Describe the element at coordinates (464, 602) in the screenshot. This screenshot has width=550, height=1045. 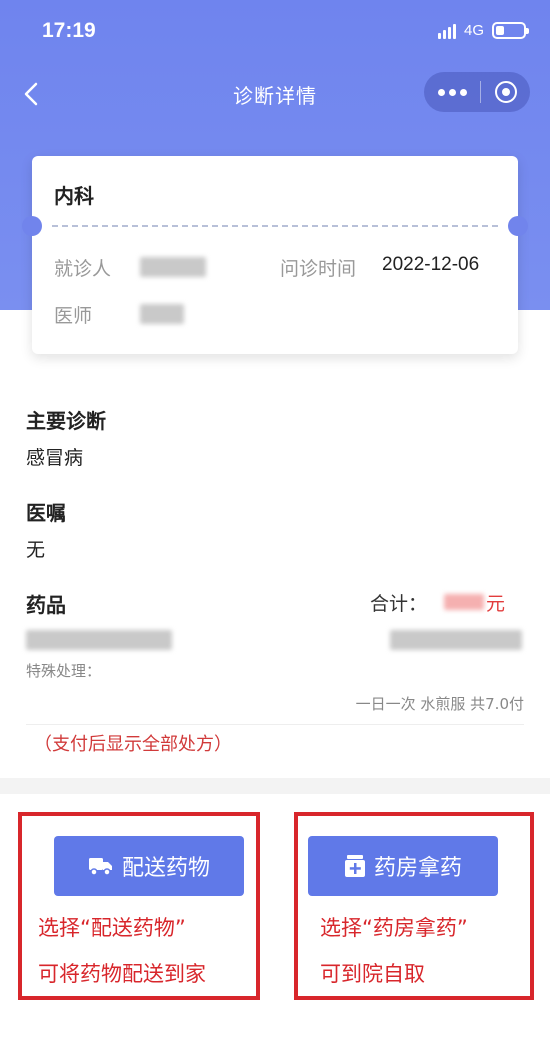
I see `total-amount-redacted` at that location.